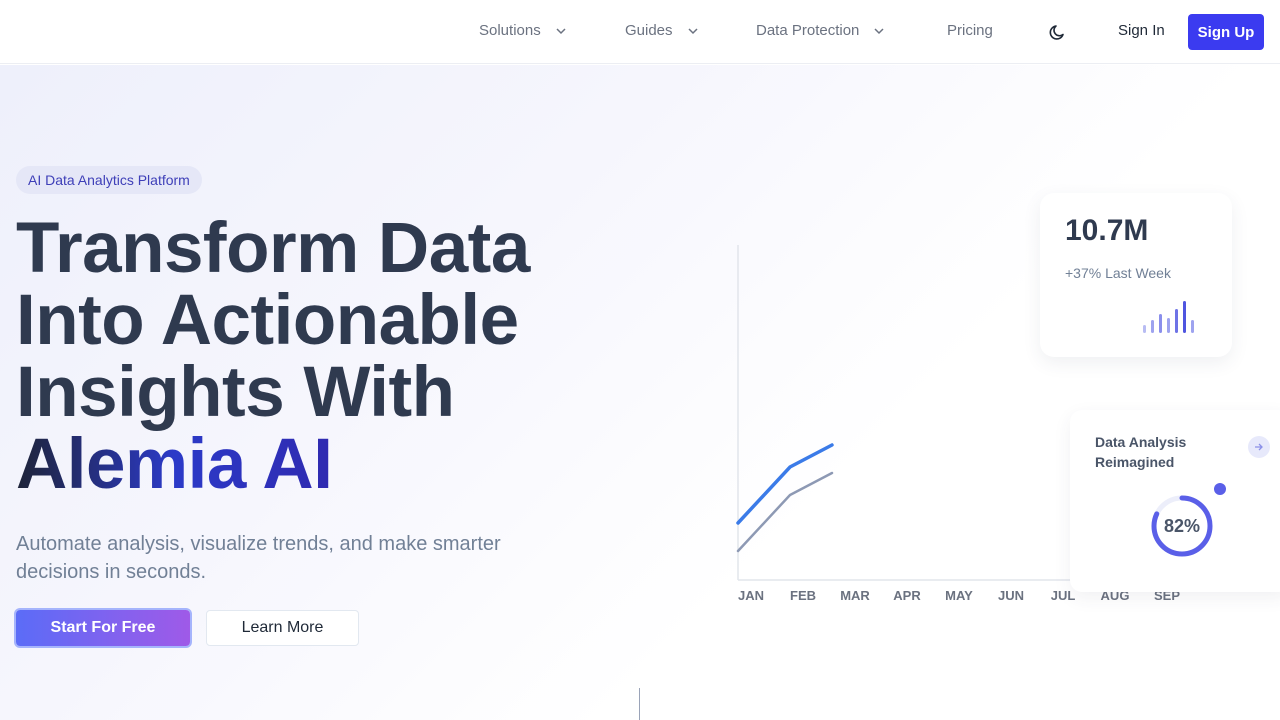 Image resolution: width=1280 pixels, height=720 pixels. I want to click on scroll-indicator, so click(639, 704).